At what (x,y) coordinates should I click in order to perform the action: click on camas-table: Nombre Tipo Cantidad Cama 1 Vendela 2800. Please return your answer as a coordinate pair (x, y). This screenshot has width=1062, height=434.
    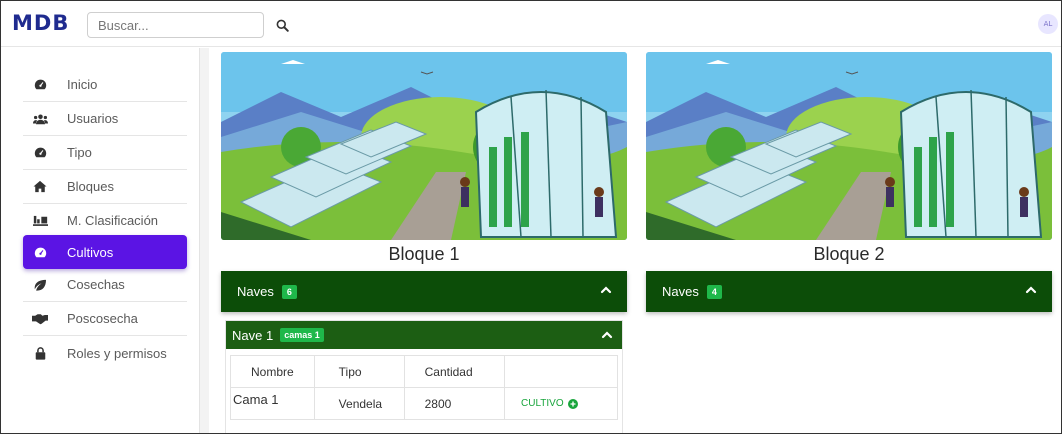
    Looking at the image, I should click on (424, 387).